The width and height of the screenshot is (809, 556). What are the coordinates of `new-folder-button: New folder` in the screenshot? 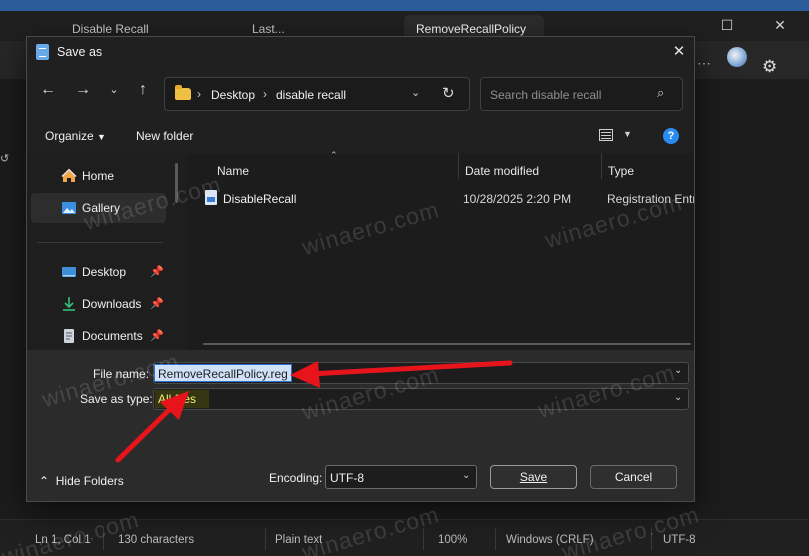 It's located at (164, 136).